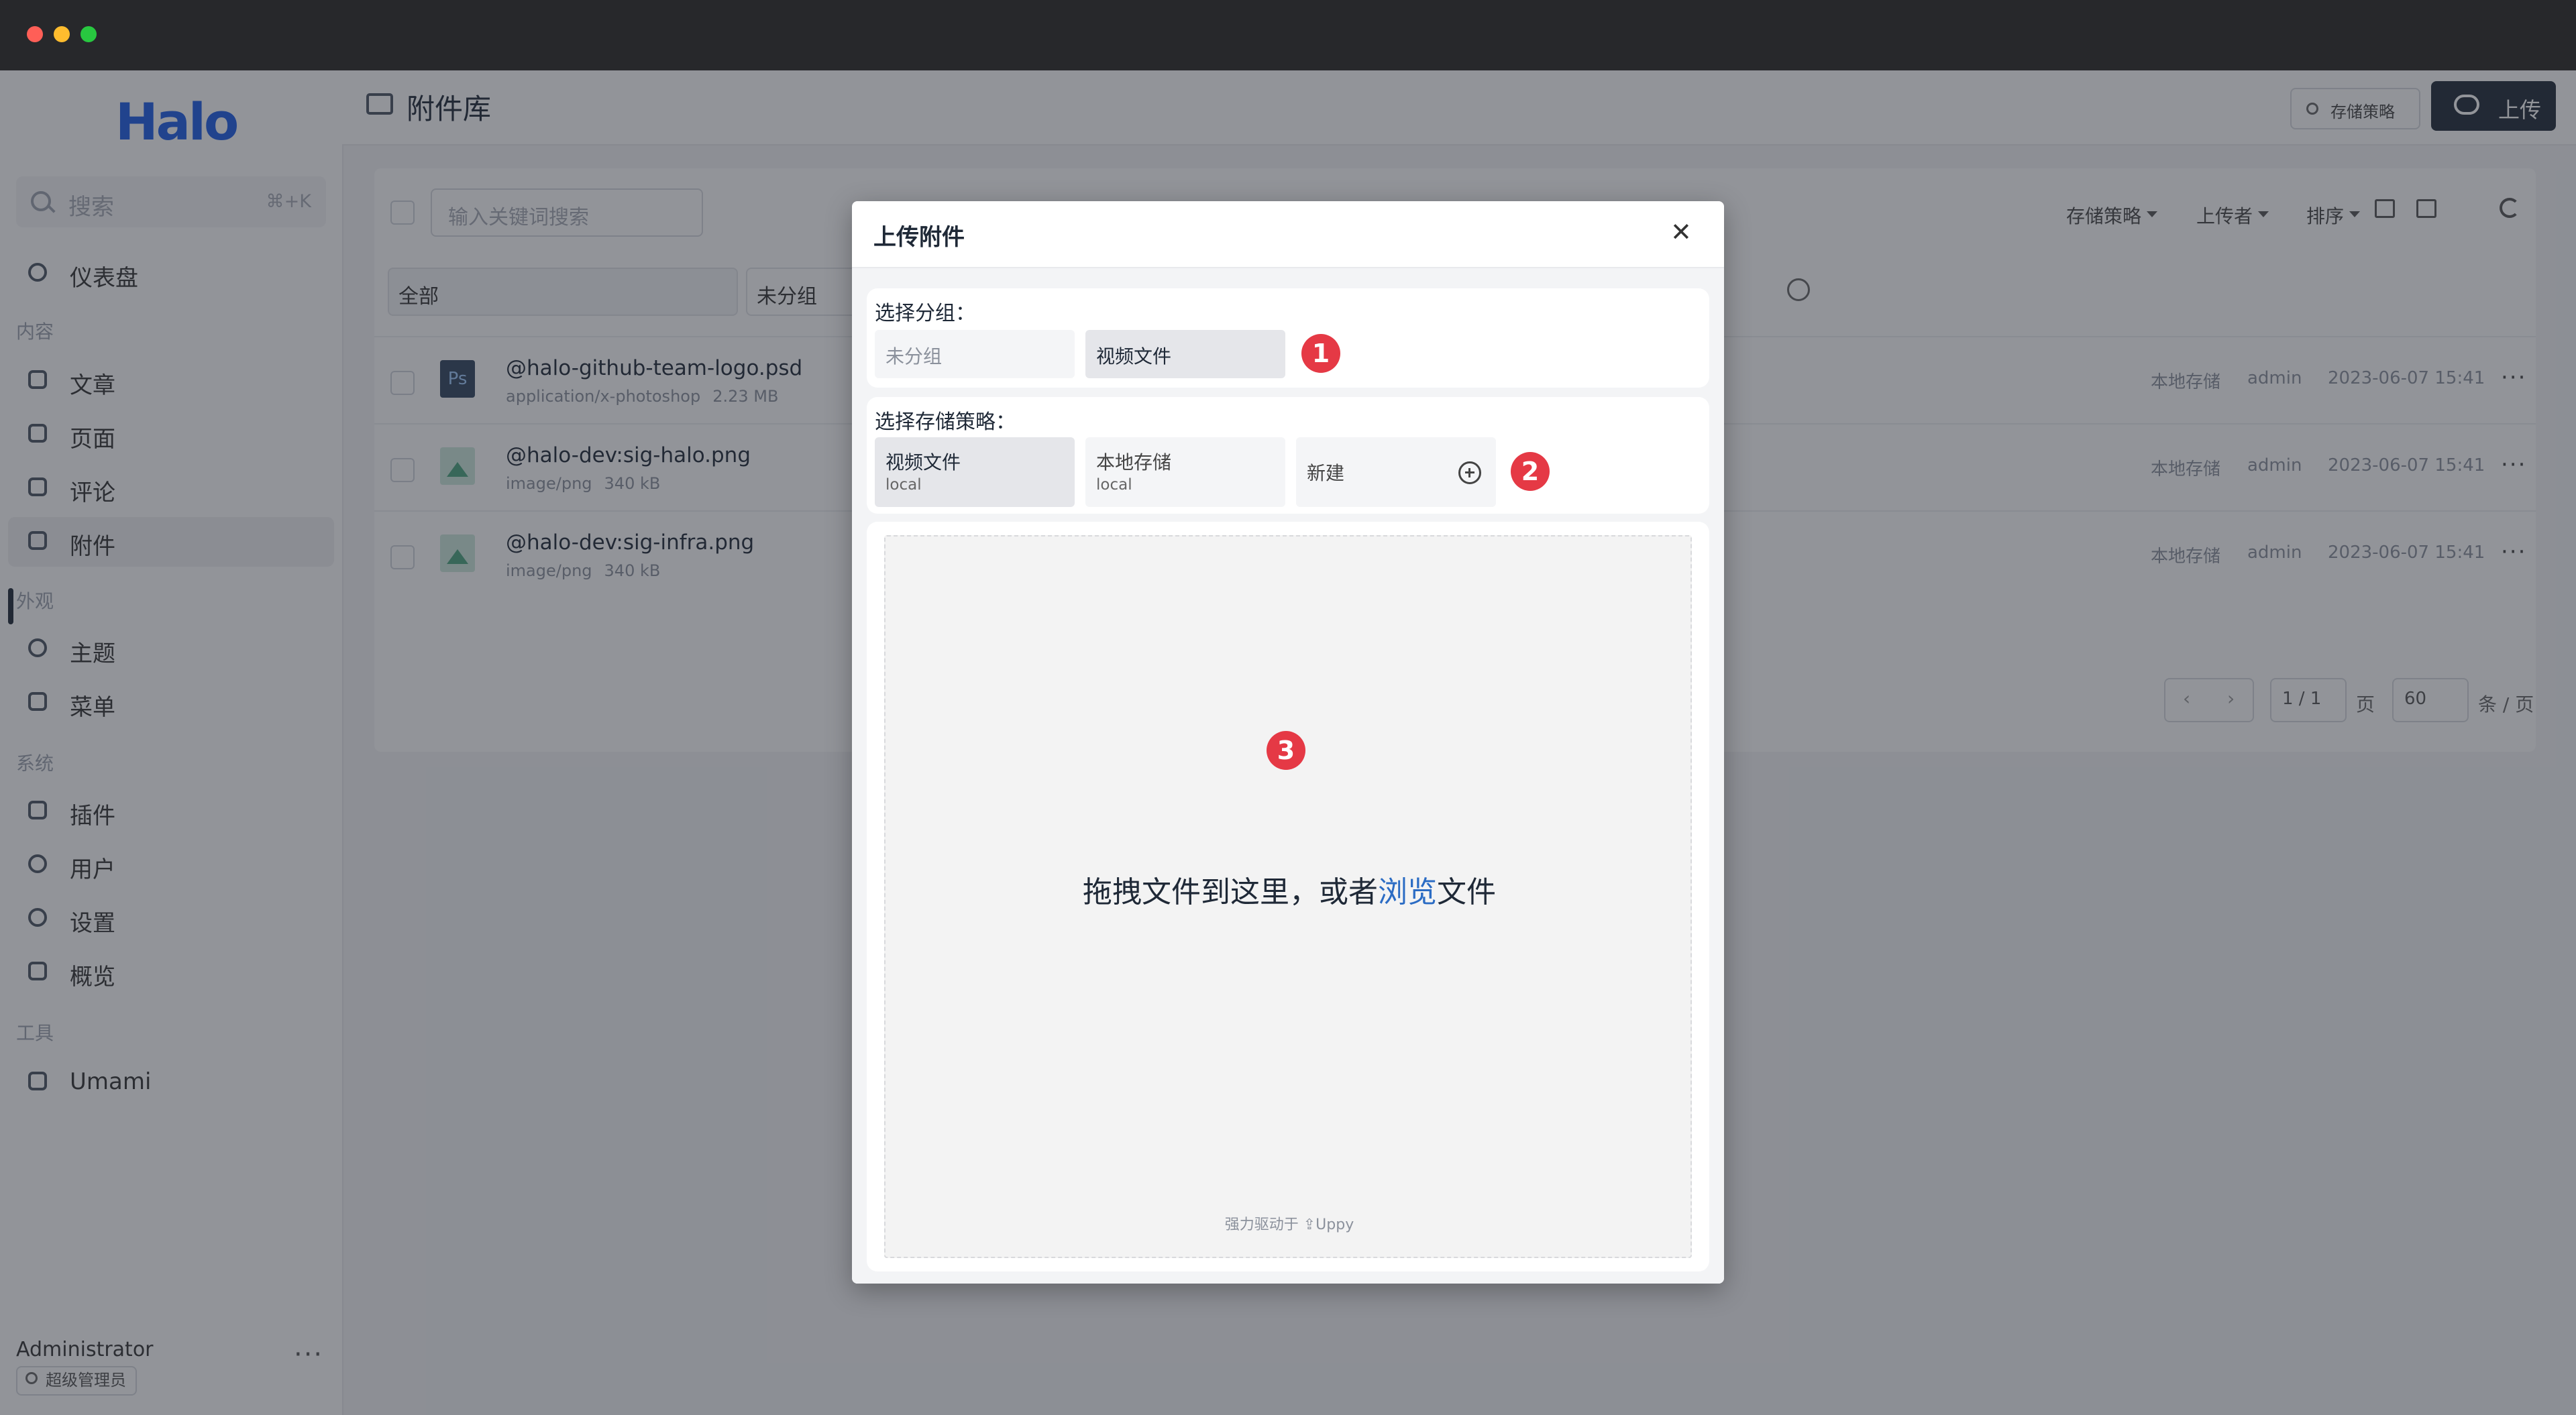 The height and width of the screenshot is (1415, 2576). Describe the element at coordinates (1289, 1224) in the screenshot. I see `powered-by: 强力驱动于 ⇪Uppy` at that location.